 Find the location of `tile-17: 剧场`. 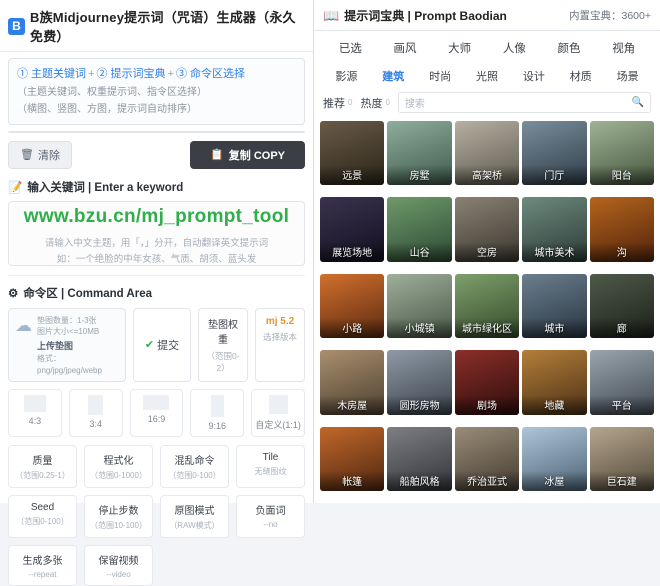

tile-17: 剧场 is located at coordinates (487, 382).